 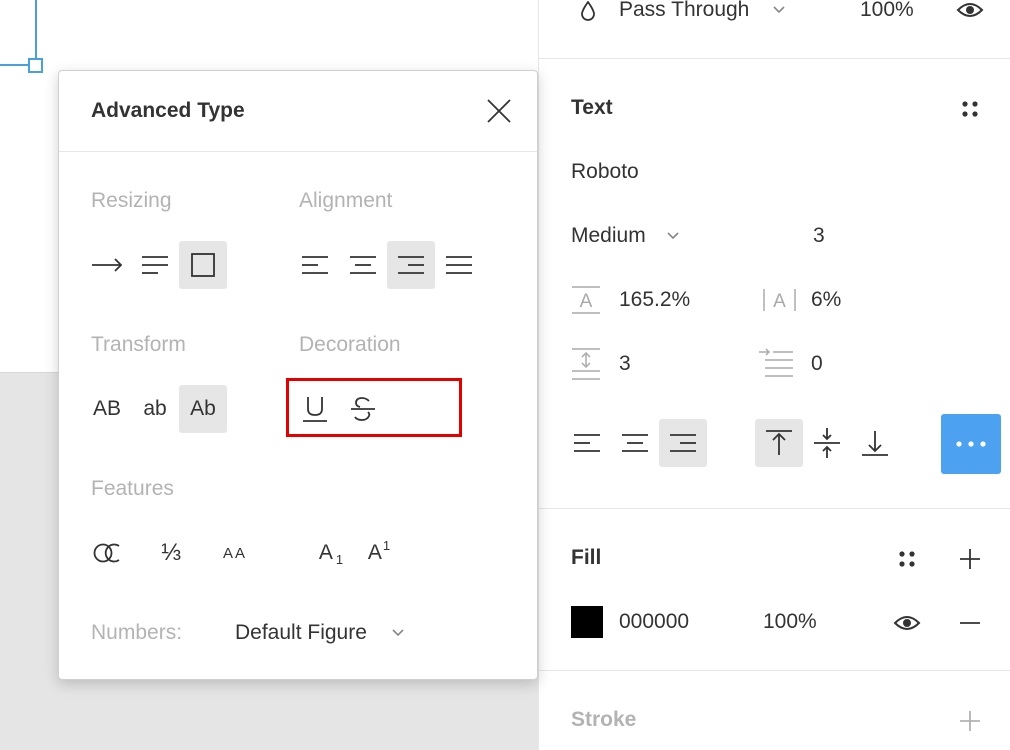 I want to click on paragraph-spacing-icon, so click(x=586, y=364).